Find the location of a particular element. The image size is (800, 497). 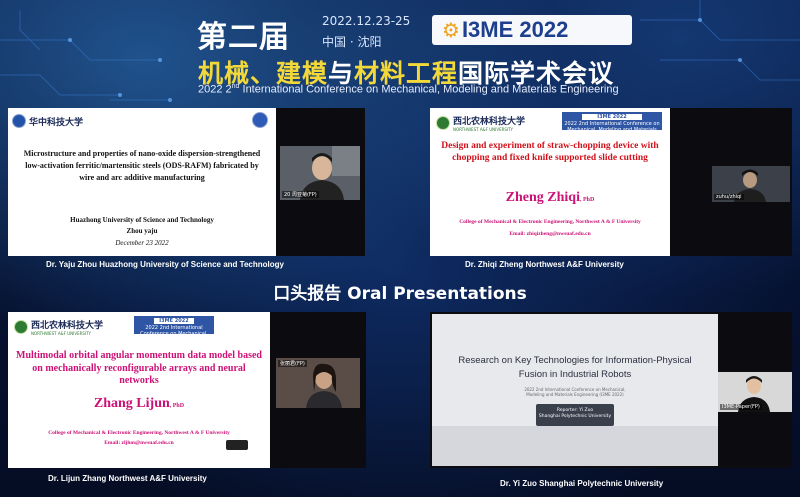

speaker-webcam: I3ME-Paper(FP) is located at coordinates (755, 392).